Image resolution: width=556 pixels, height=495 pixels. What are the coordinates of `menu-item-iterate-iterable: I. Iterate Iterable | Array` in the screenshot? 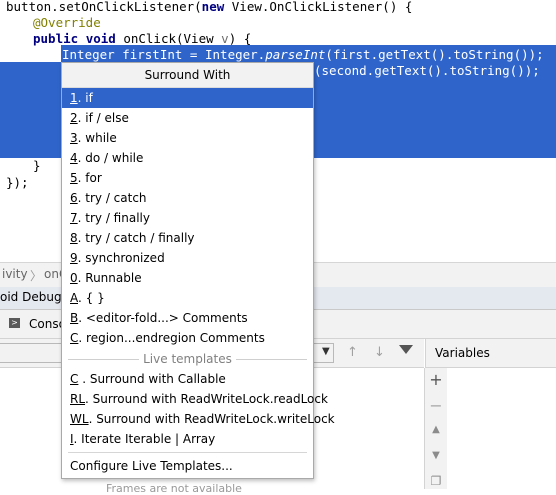 It's located at (187, 439).